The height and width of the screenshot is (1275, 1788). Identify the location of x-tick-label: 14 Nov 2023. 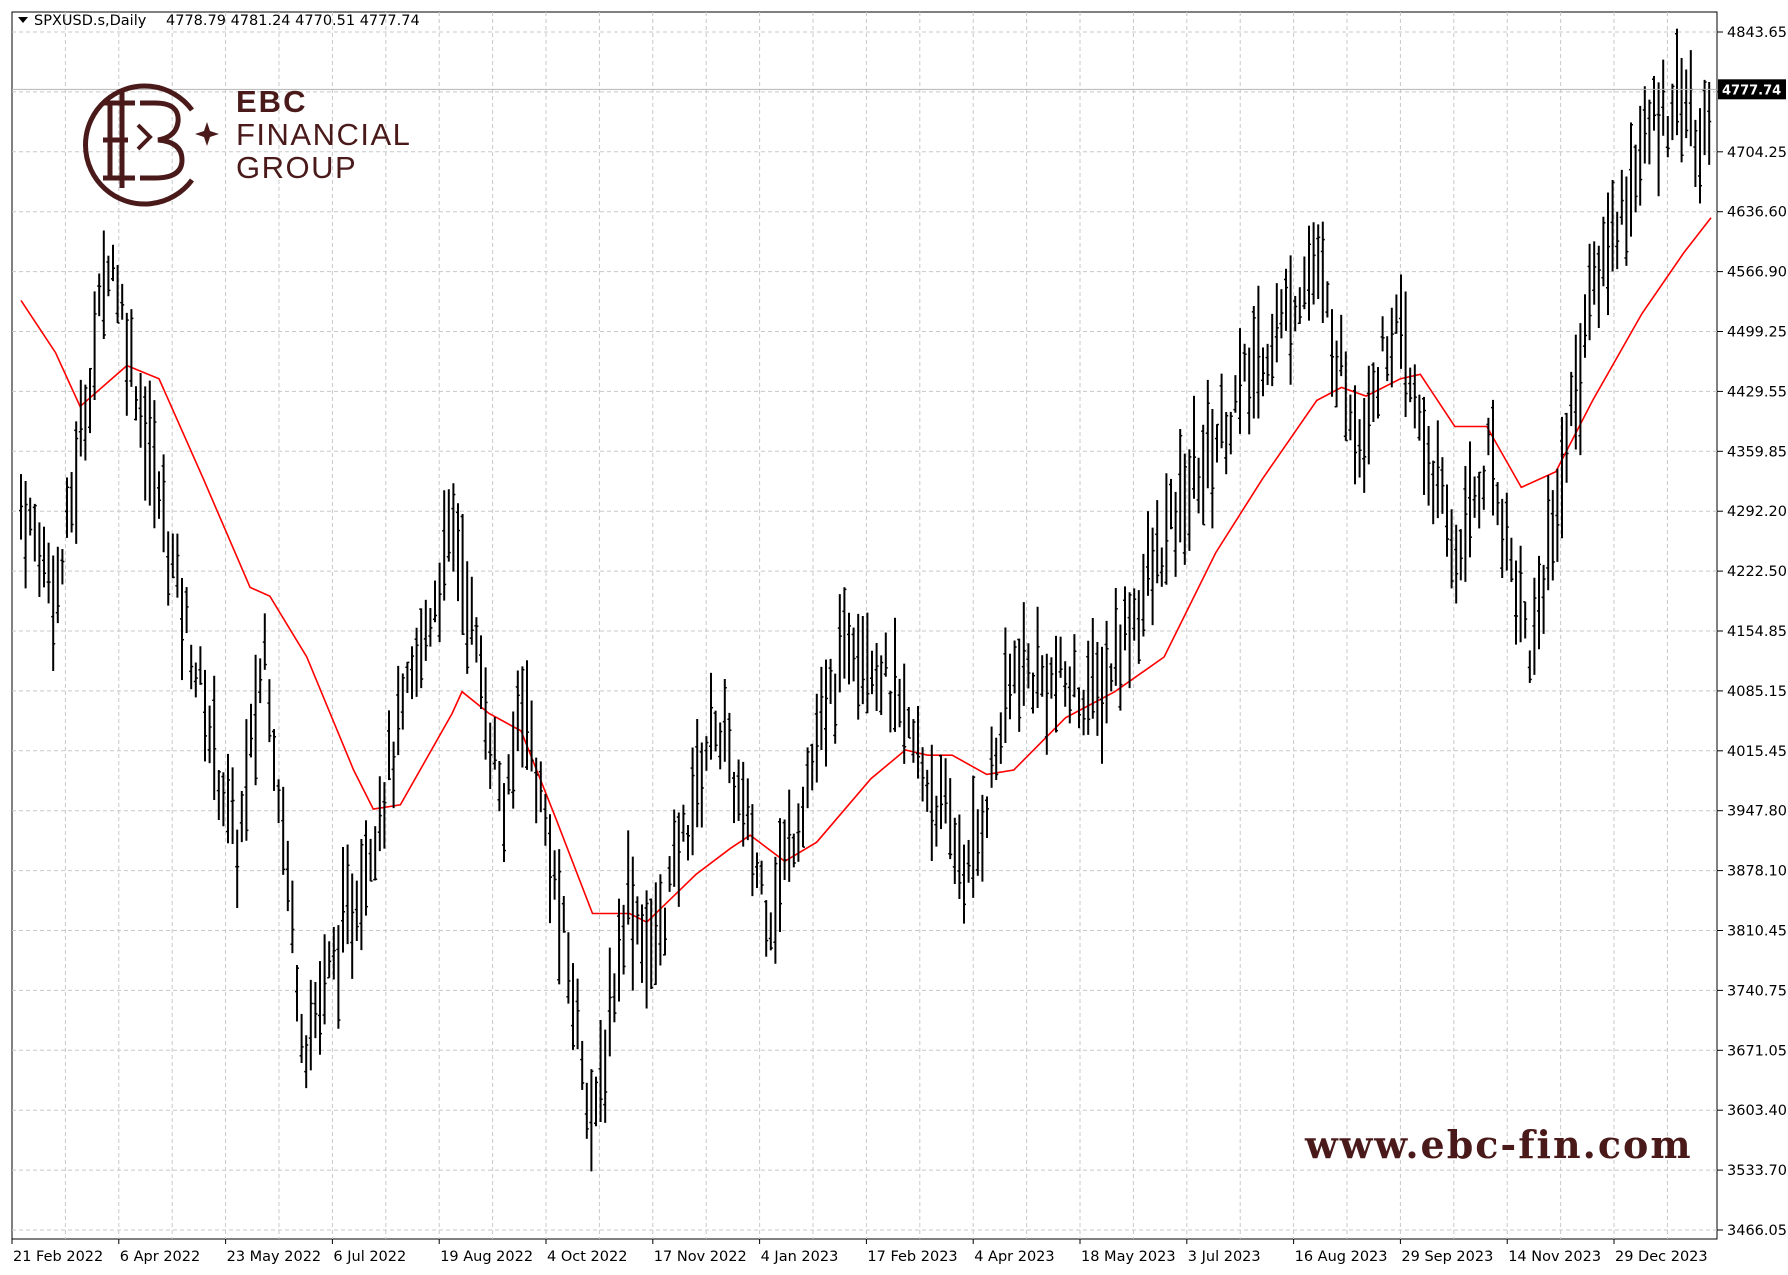
(1554, 1257).